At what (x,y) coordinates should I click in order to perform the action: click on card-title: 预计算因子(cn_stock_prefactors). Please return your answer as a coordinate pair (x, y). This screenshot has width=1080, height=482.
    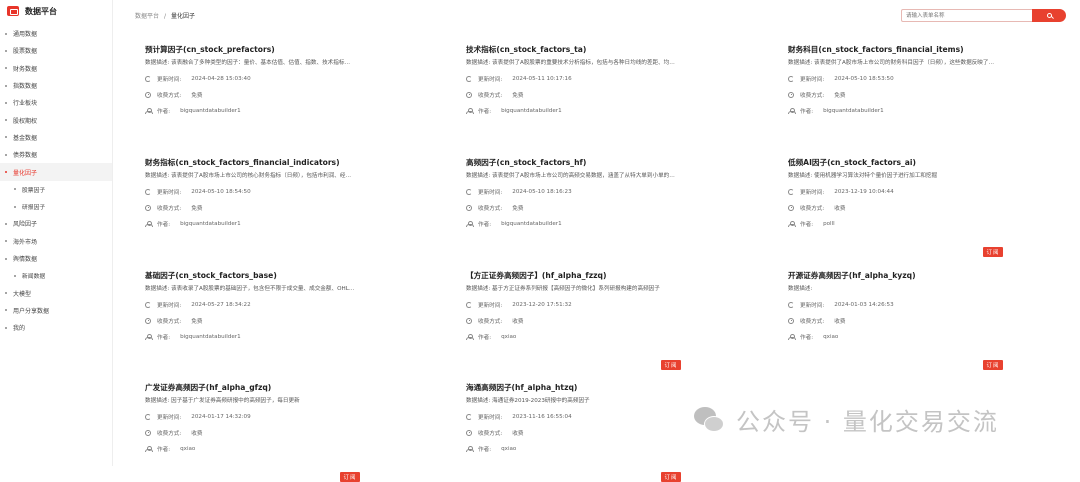
    Looking at the image, I should click on (252, 50).